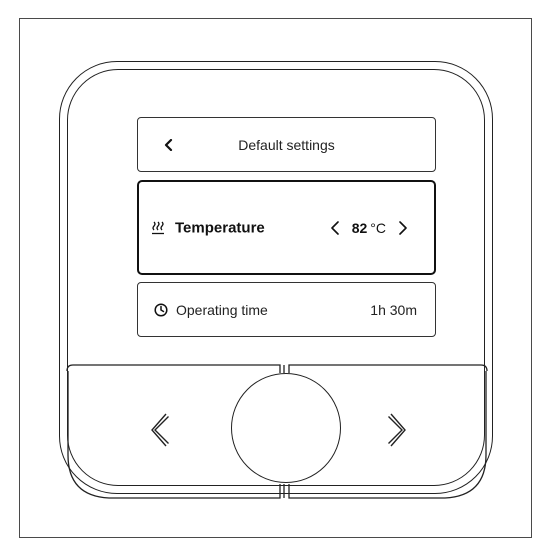 This screenshot has height=559, width=555. Describe the element at coordinates (159, 430) in the screenshot. I see `chevron-left-icon` at that location.